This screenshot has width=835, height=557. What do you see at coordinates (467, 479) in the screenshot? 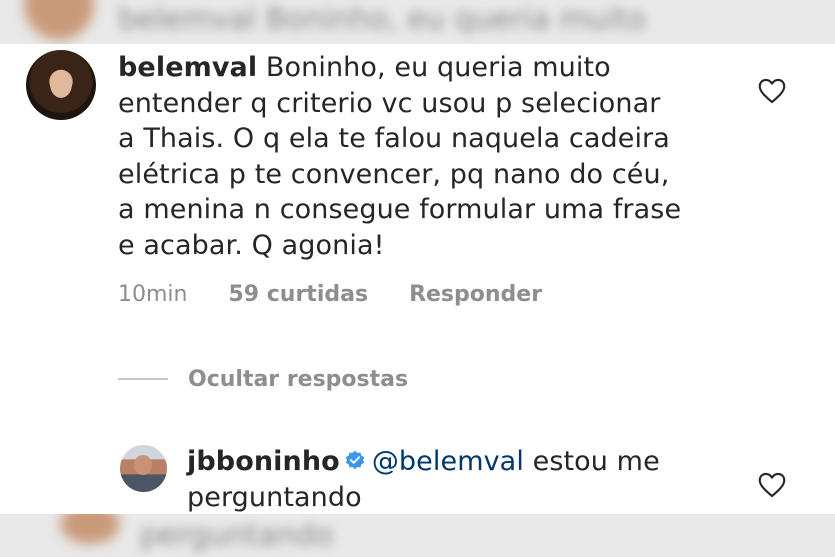
I see `reply-body: jbboninho @belemval estou me perguntando` at bounding box center [467, 479].